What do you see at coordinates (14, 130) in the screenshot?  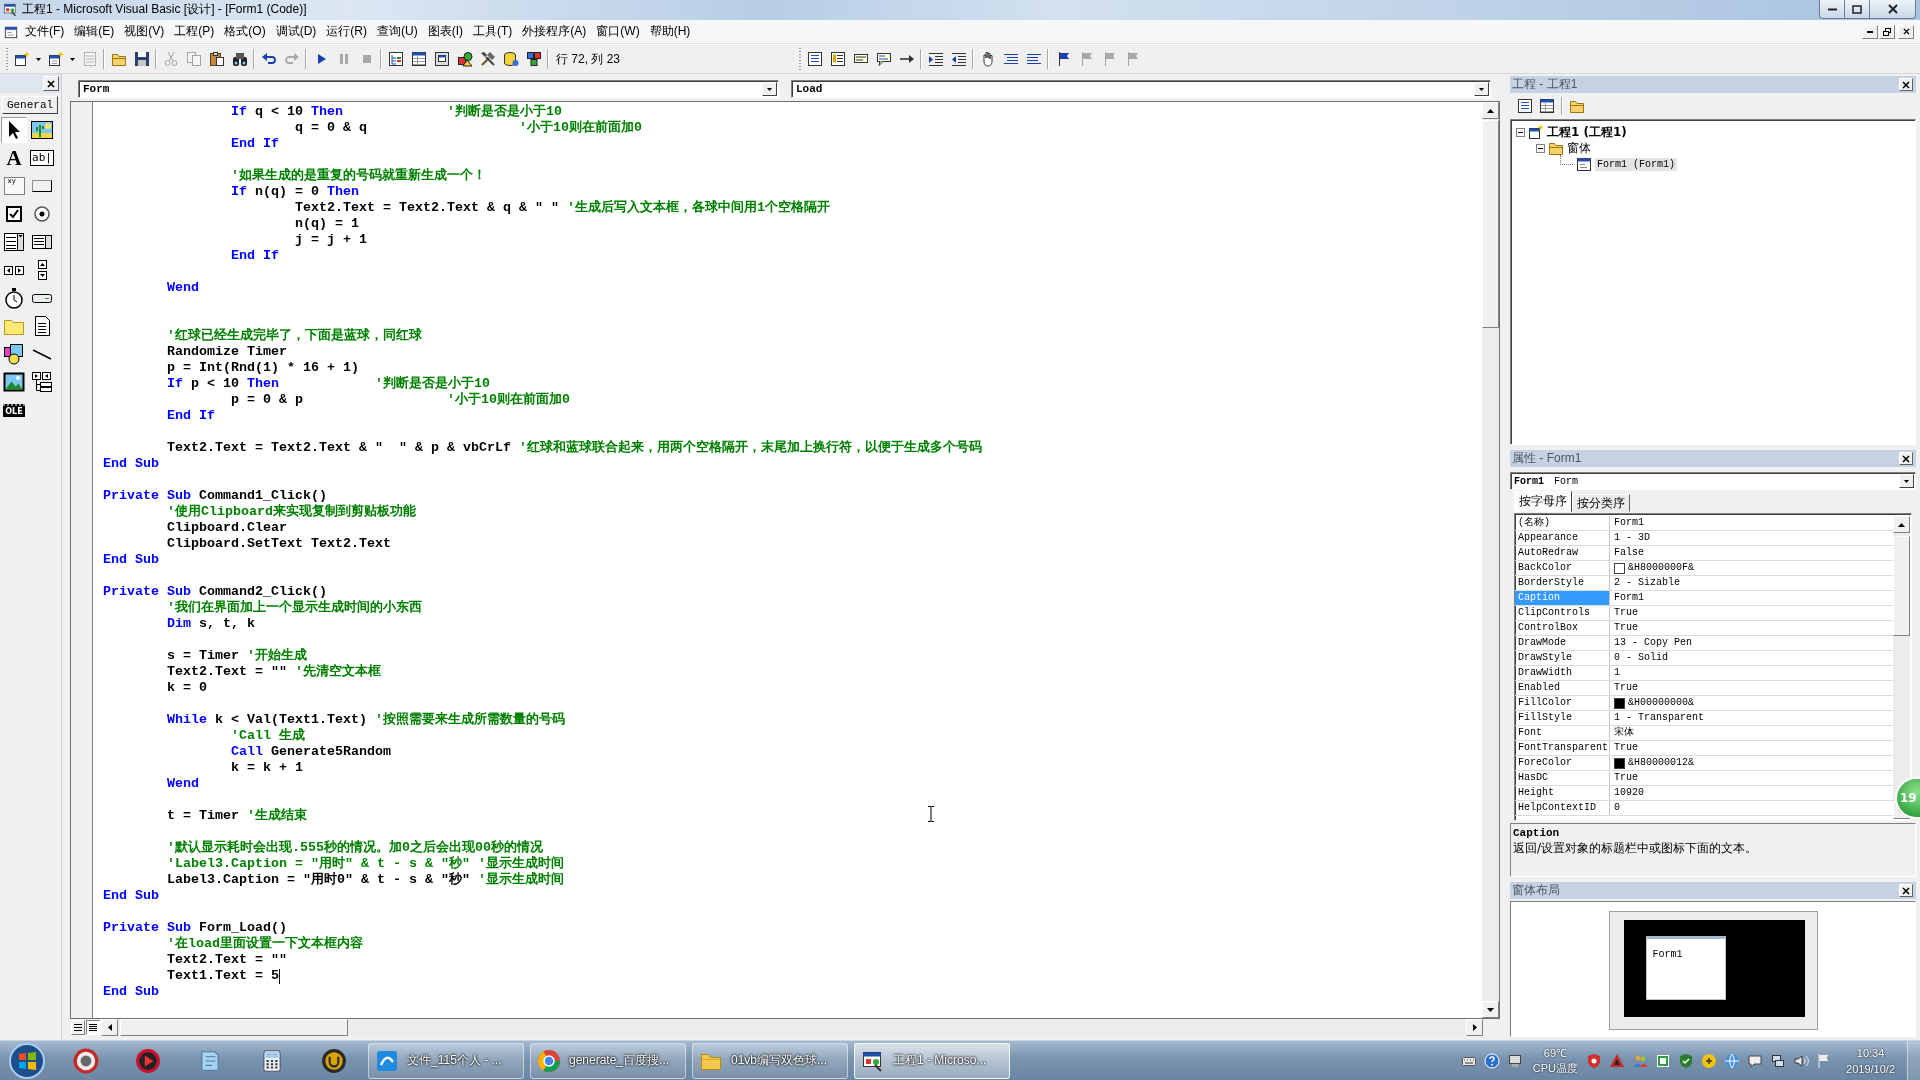 I see `pointer-tool` at bounding box center [14, 130].